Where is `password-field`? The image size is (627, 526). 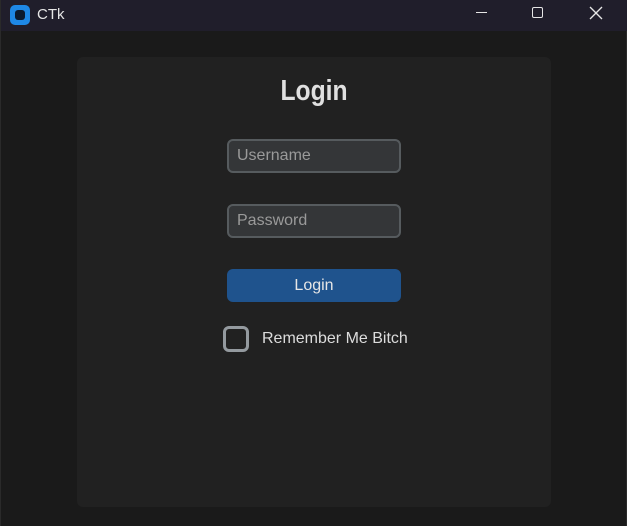 password-field is located at coordinates (314, 221).